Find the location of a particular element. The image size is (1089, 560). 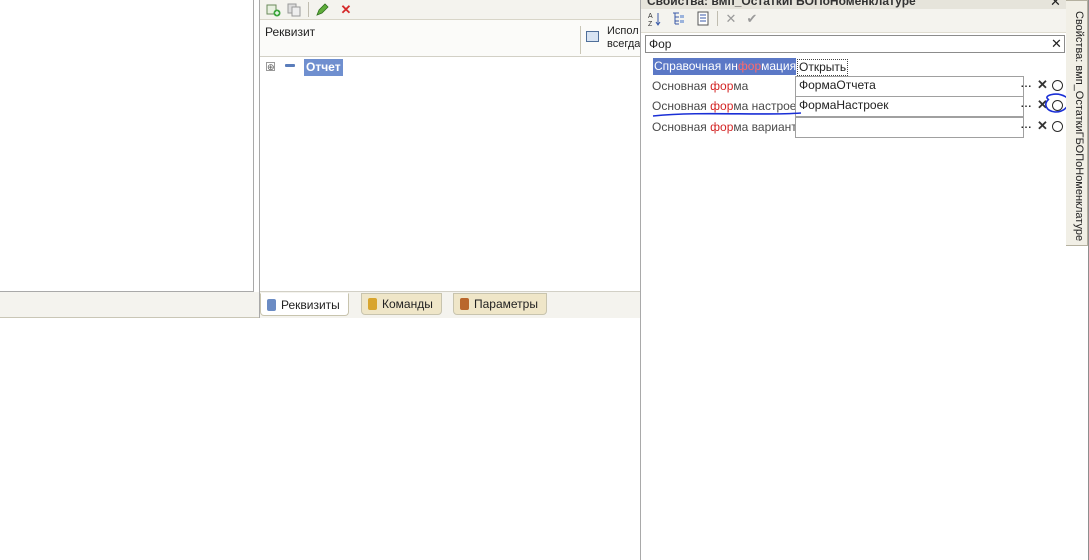

tab-attributes-label: Реквизиты is located at coordinates (310, 304).